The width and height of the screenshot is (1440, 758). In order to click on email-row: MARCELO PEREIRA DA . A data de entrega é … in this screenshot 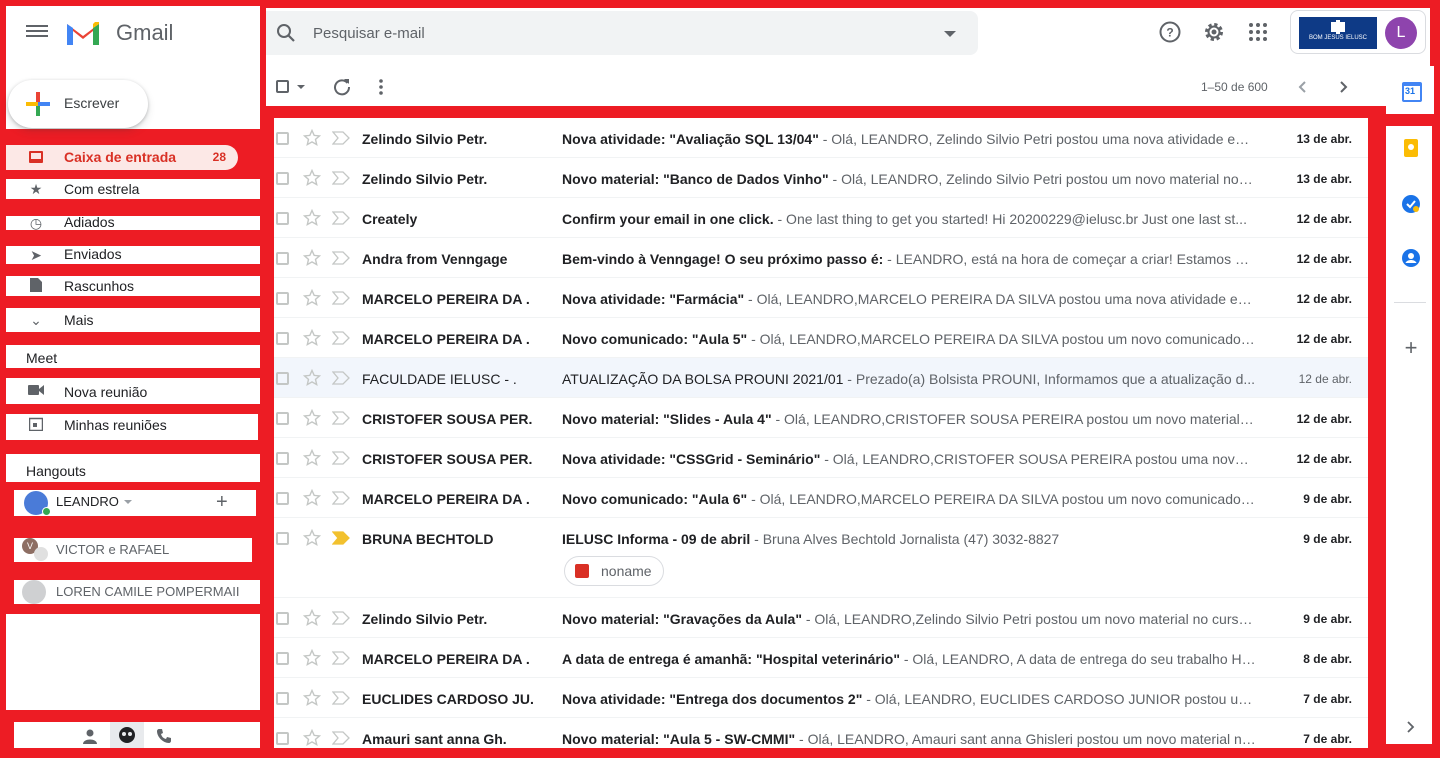, I will do `click(821, 658)`.